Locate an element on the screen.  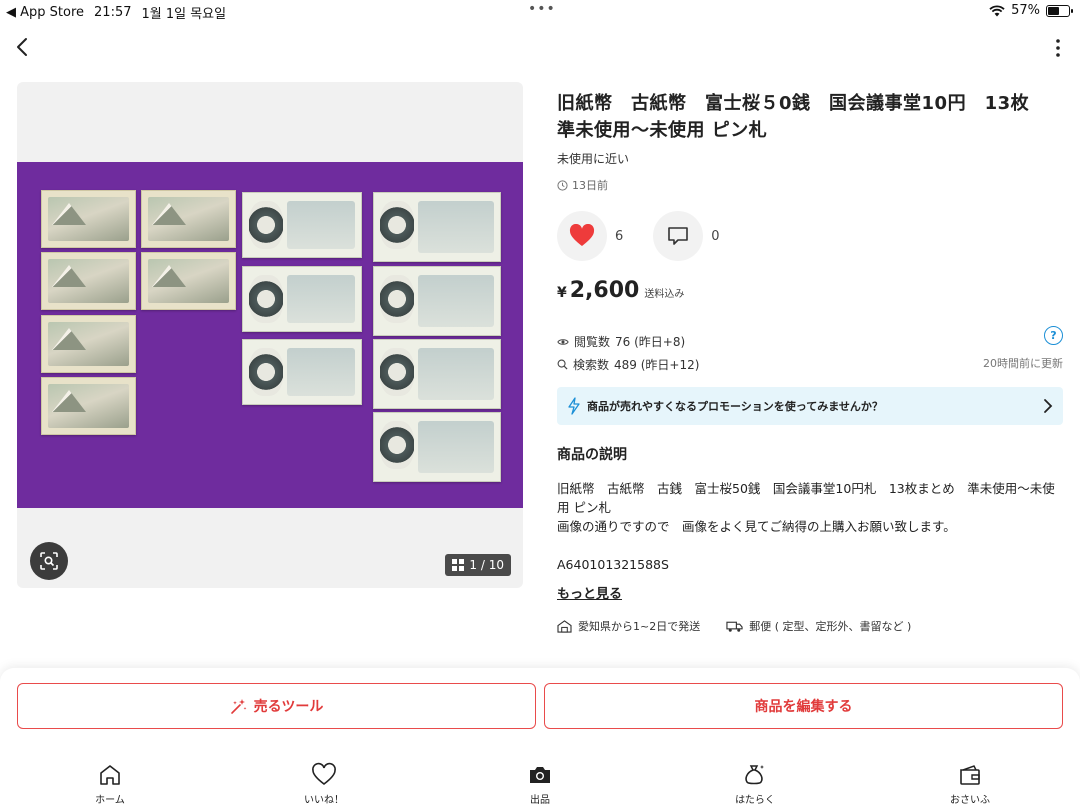
image-counter-text: 1 / 10 is located at coordinates (486, 565).